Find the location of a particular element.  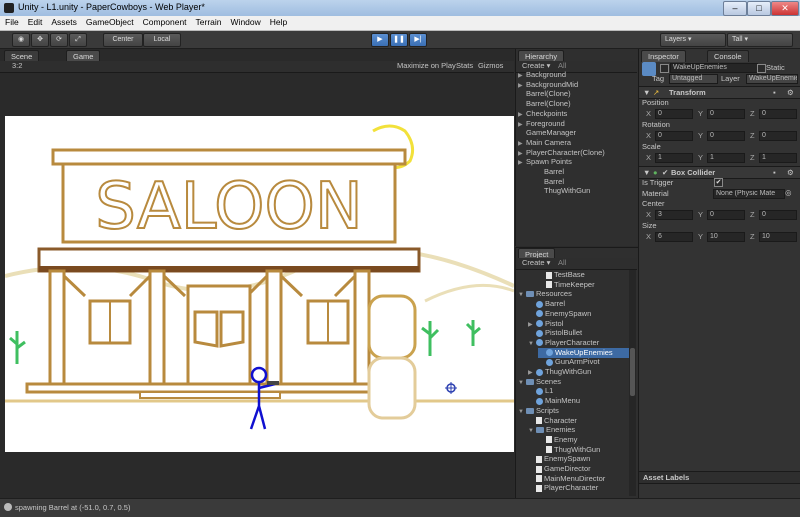

menu-item-help: Help is located at coordinates (278, 21).